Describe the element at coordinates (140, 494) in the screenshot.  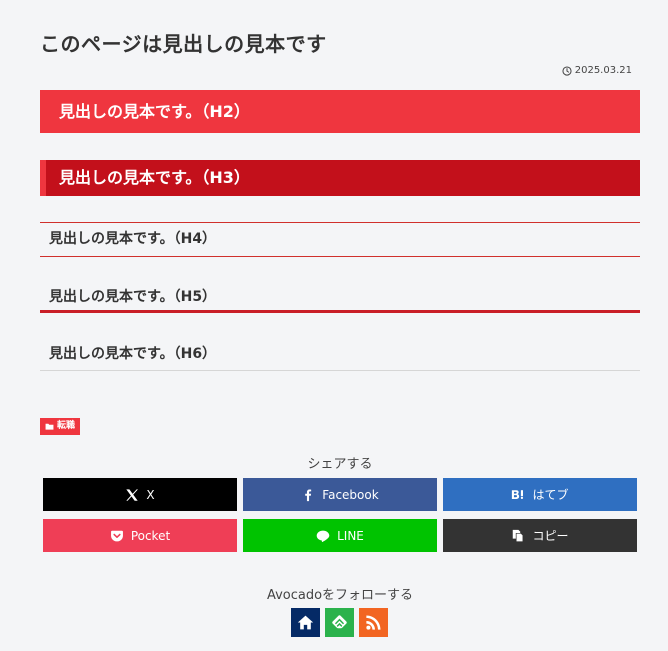
I see `share-x-button: X` at that location.